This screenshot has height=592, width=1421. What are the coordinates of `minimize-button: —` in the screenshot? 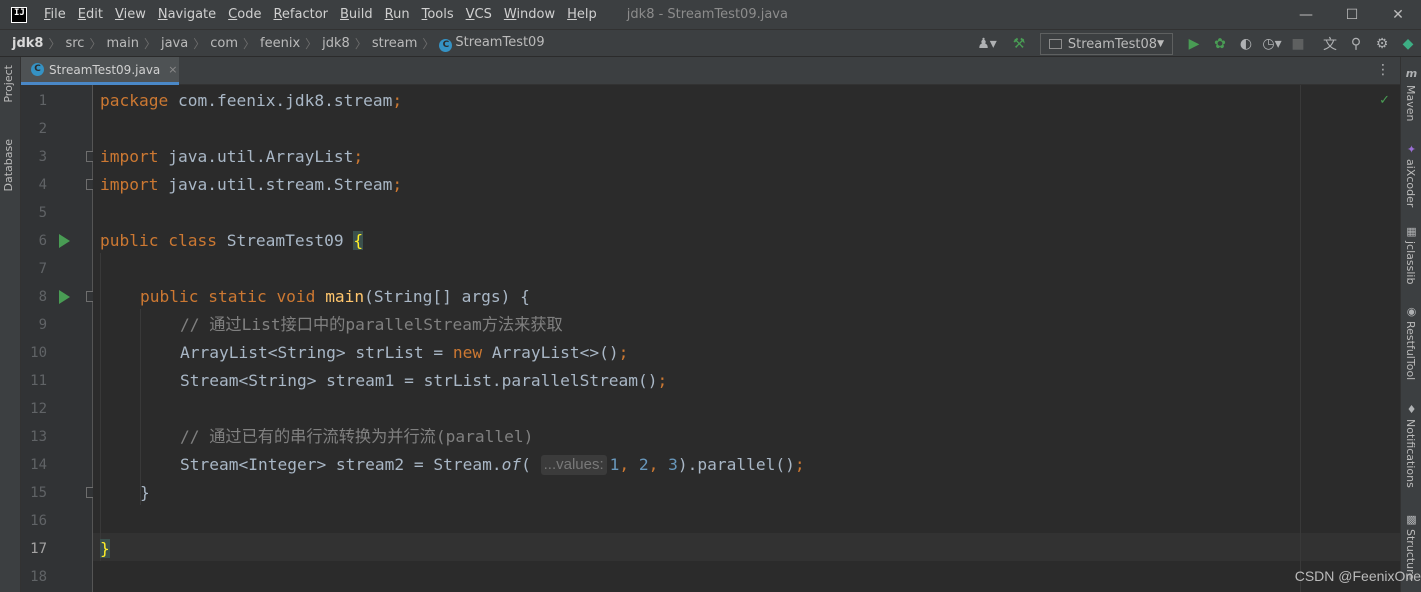 It's located at (1306, 14).